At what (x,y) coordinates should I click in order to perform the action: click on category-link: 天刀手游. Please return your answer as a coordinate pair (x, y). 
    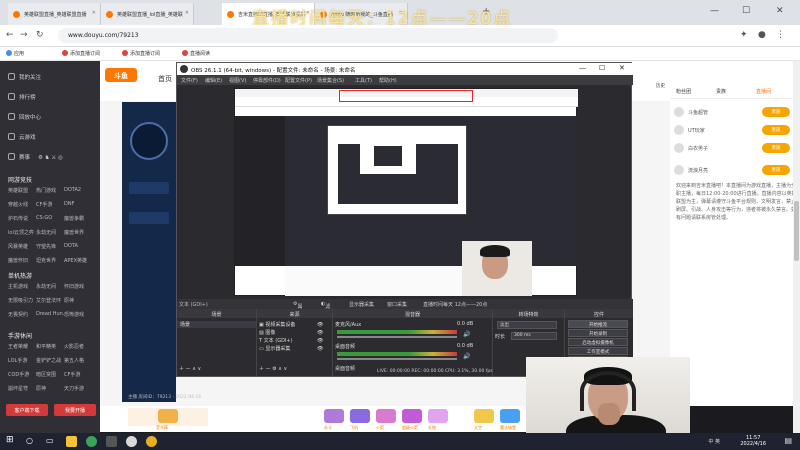
    Looking at the image, I should click on (78, 391).